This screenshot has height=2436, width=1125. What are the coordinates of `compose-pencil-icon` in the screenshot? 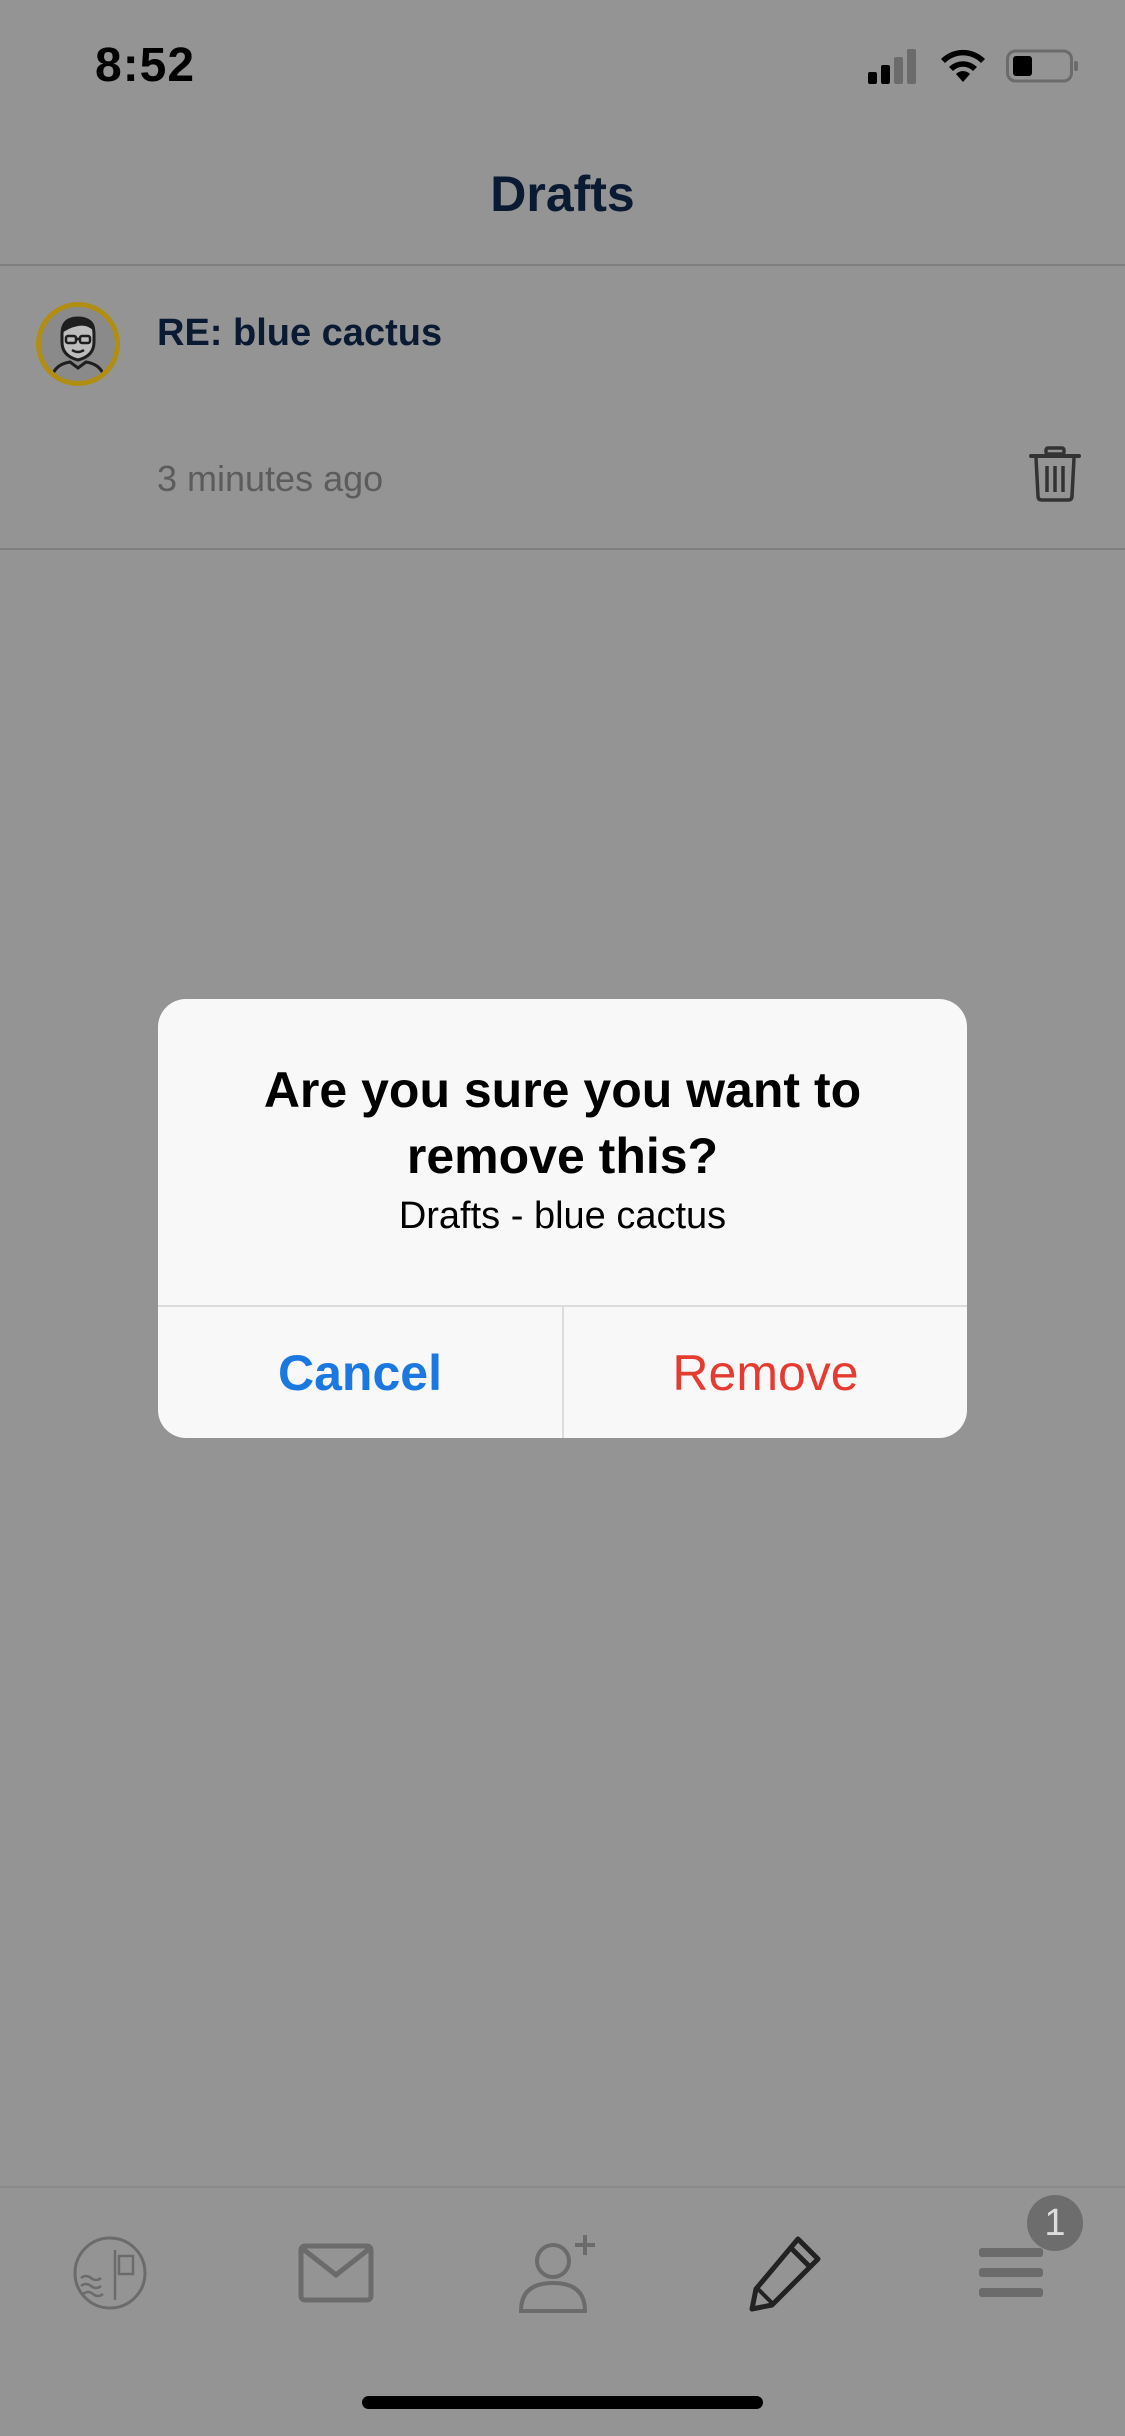 It's located at (785, 2274).